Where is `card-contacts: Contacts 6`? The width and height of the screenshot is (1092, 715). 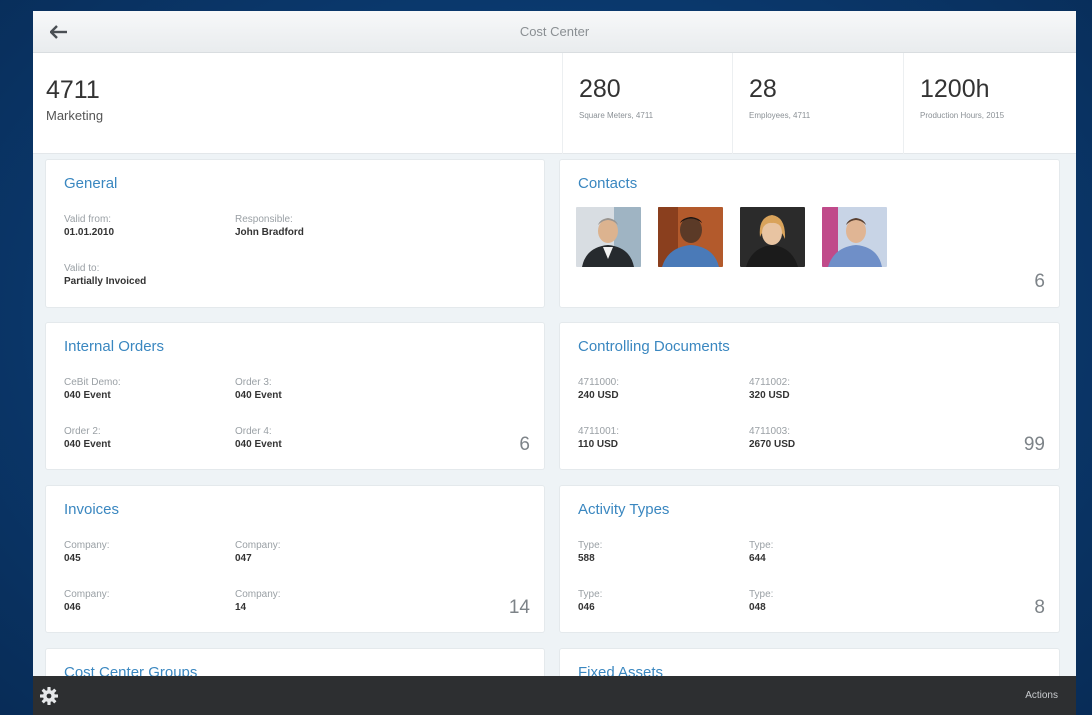 card-contacts: Contacts 6 is located at coordinates (809, 233).